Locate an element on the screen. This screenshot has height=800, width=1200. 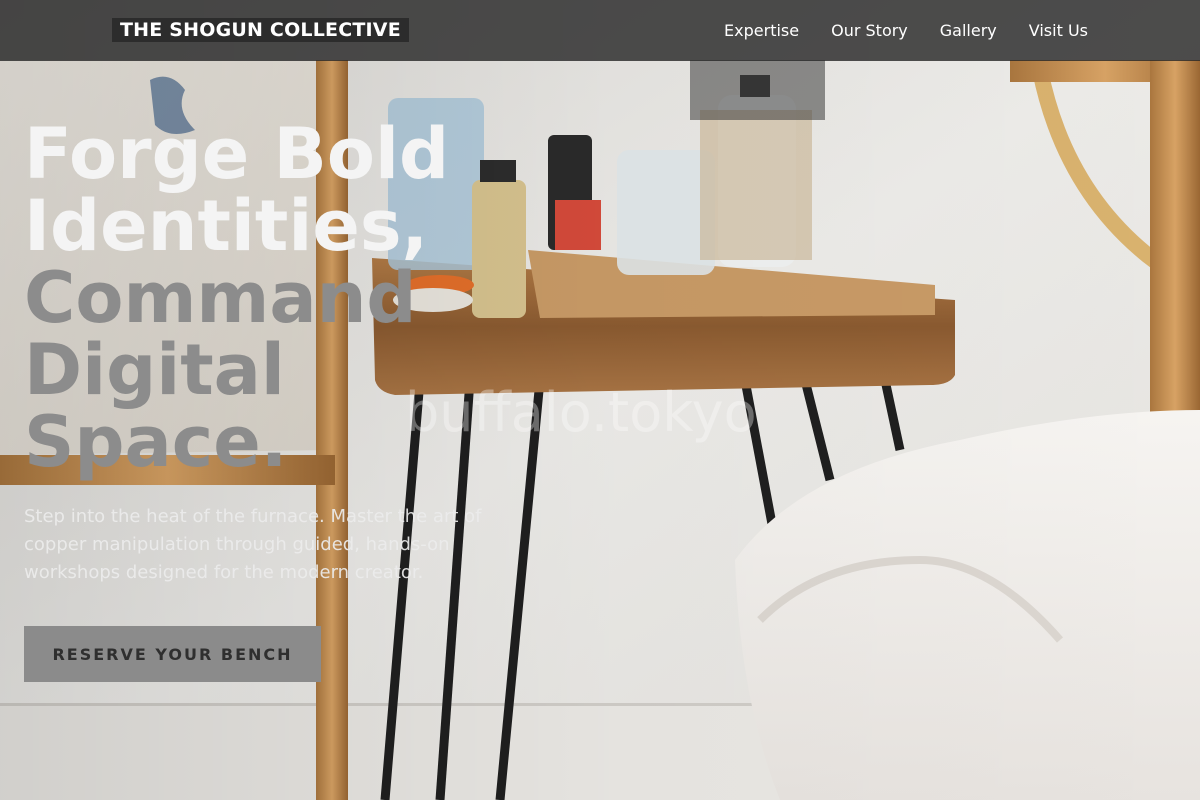
reserve-bench-button: RESERVE YOUR BENCH is located at coordinates (172, 654).